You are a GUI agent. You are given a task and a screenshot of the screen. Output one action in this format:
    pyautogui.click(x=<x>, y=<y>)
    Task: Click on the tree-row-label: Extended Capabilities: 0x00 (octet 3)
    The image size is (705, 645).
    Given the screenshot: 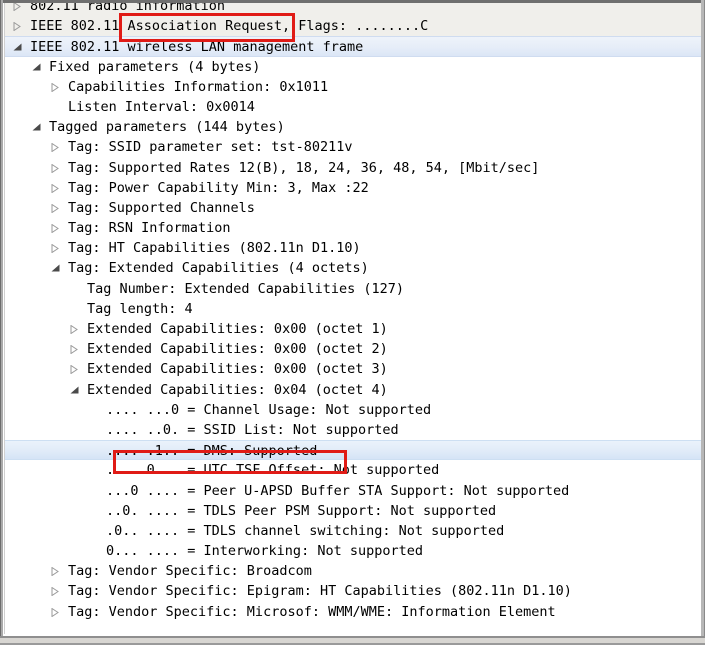 What is the action you would take?
    pyautogui.click(x=237, y=369)
    